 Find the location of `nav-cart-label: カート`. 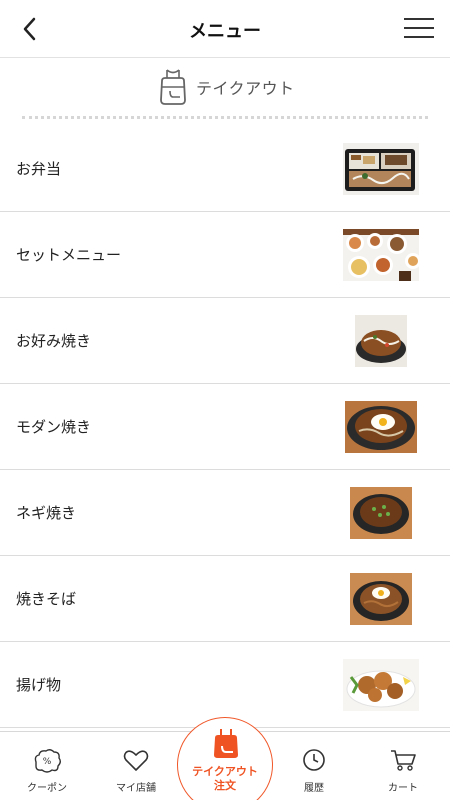

nav-cart-label: カート is located at coordinates (403, 788).